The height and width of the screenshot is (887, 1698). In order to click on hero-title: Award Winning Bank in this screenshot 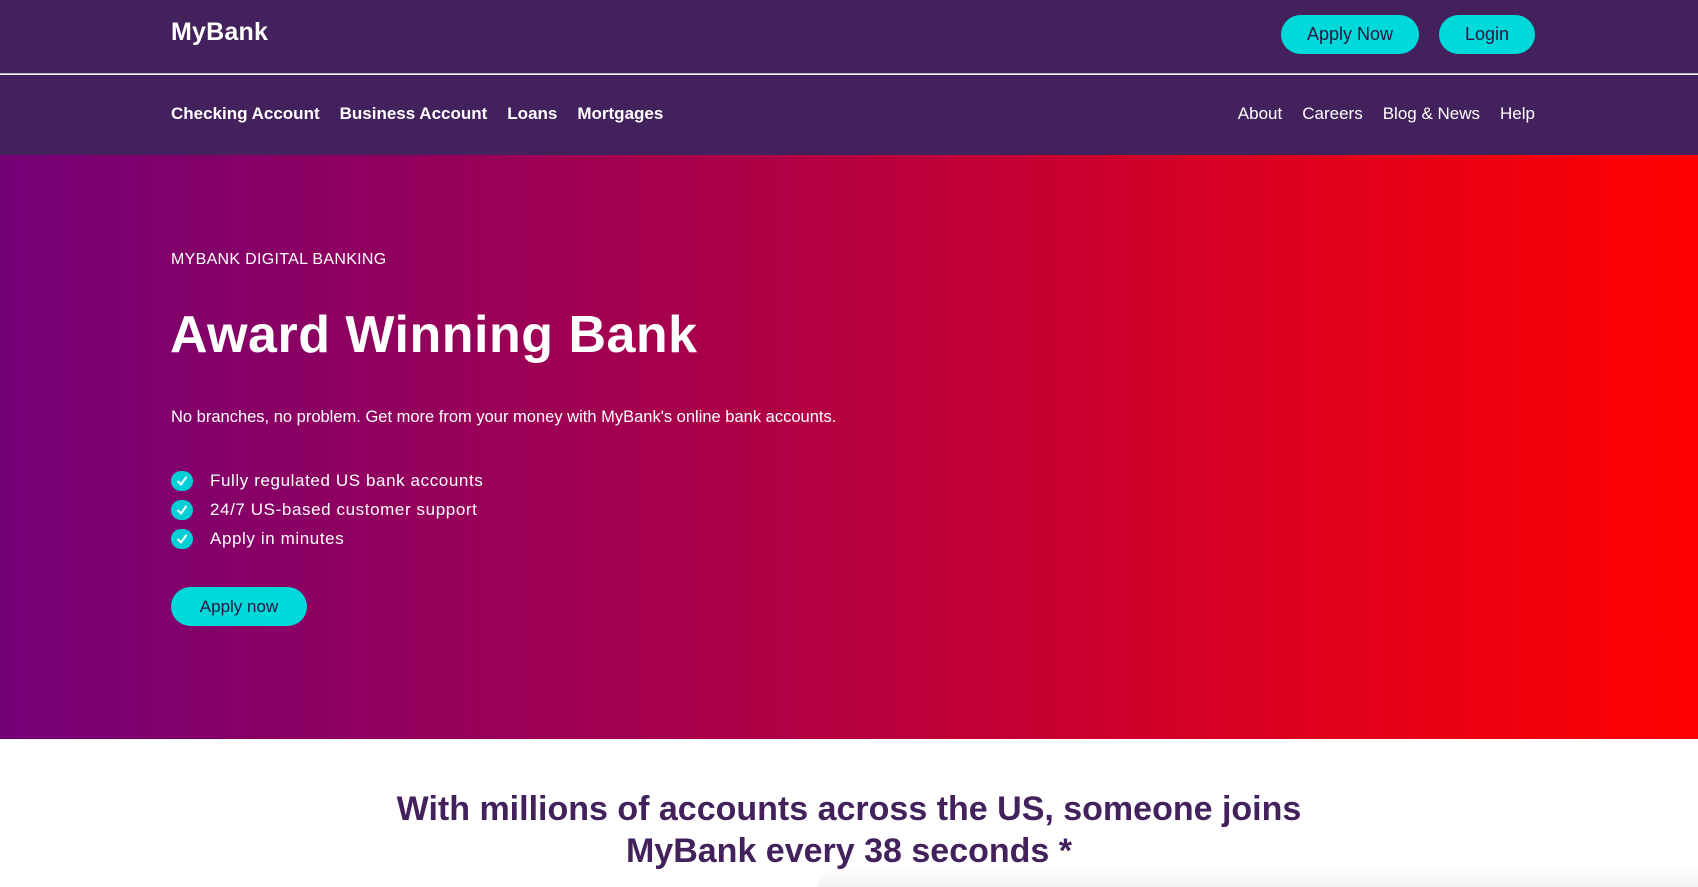, I will do `click(434, 335)`.